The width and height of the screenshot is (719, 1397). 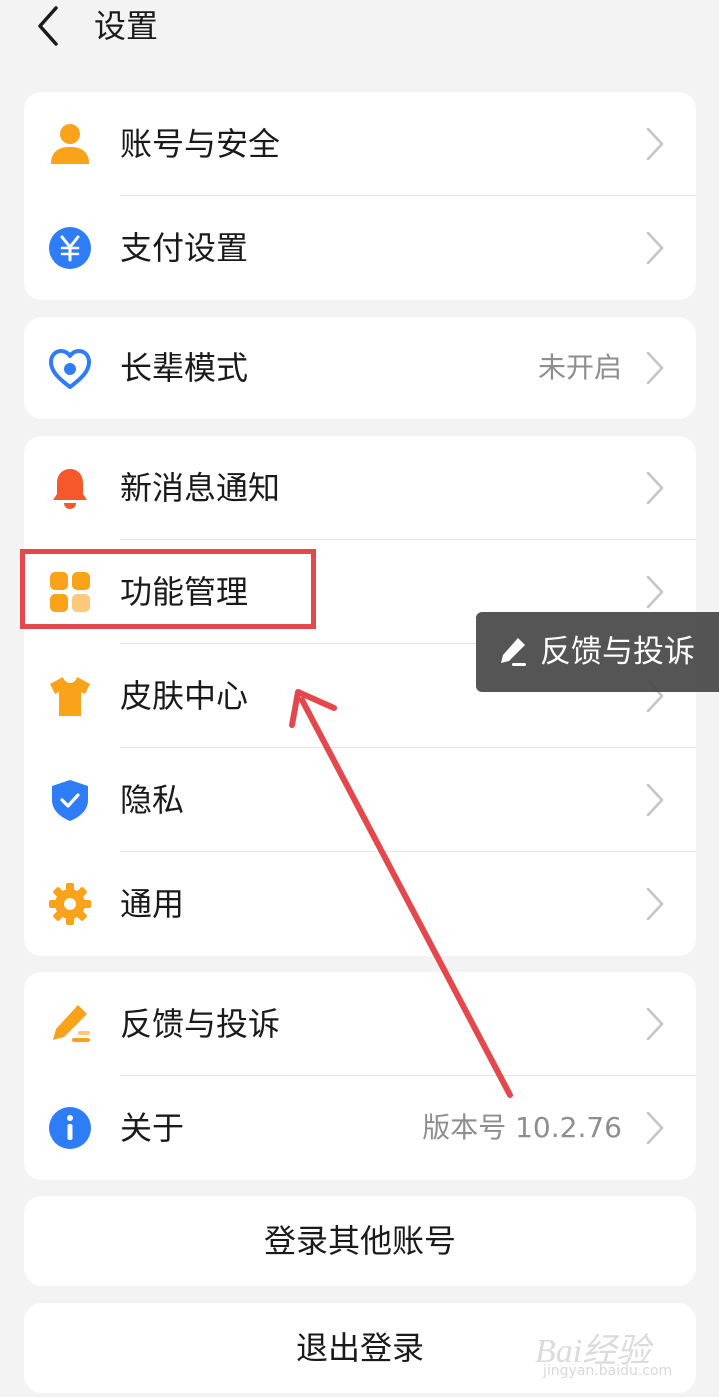 I want to click on floating-feedback-button: 反馈与投诉, so click(x=597, y=652).